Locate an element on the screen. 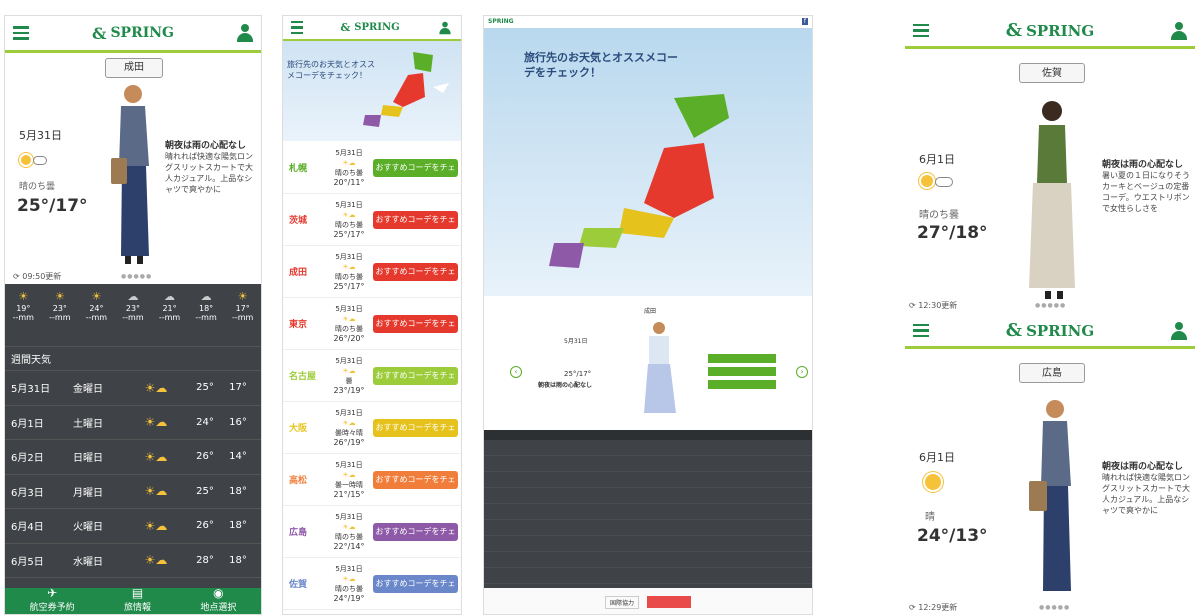  city-temp: 24°/19° is located at coordinates (349, 598).